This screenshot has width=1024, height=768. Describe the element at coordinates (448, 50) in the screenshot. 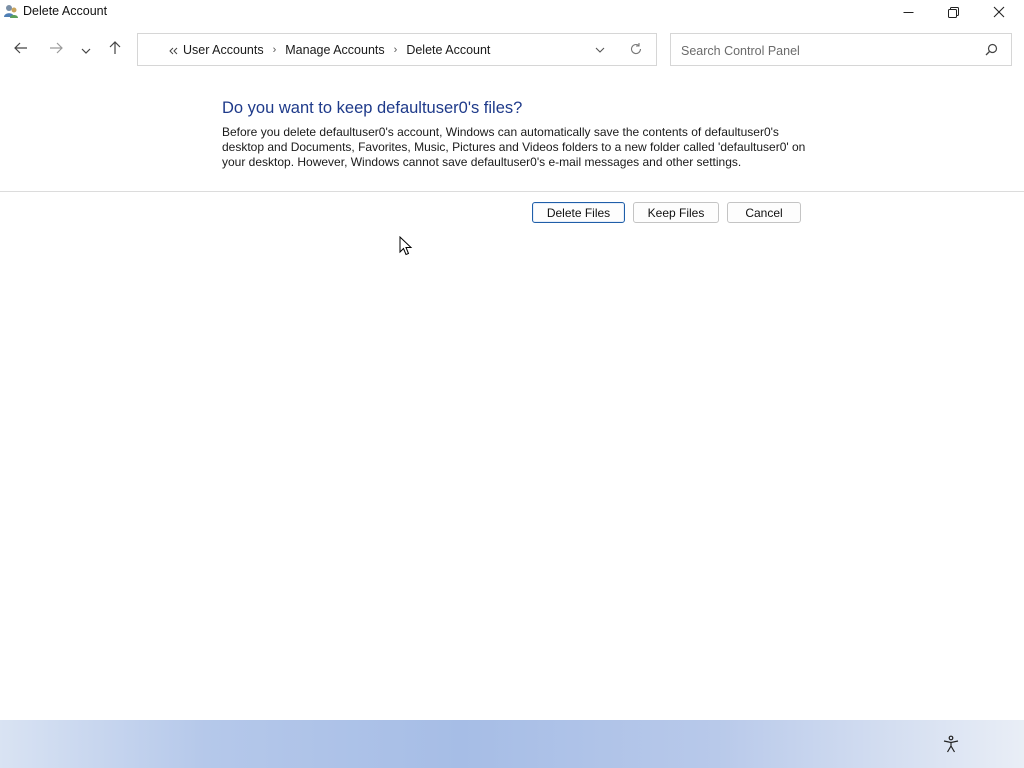

I see `breadcrumb-item-delete-account: Delete Account` at that location.